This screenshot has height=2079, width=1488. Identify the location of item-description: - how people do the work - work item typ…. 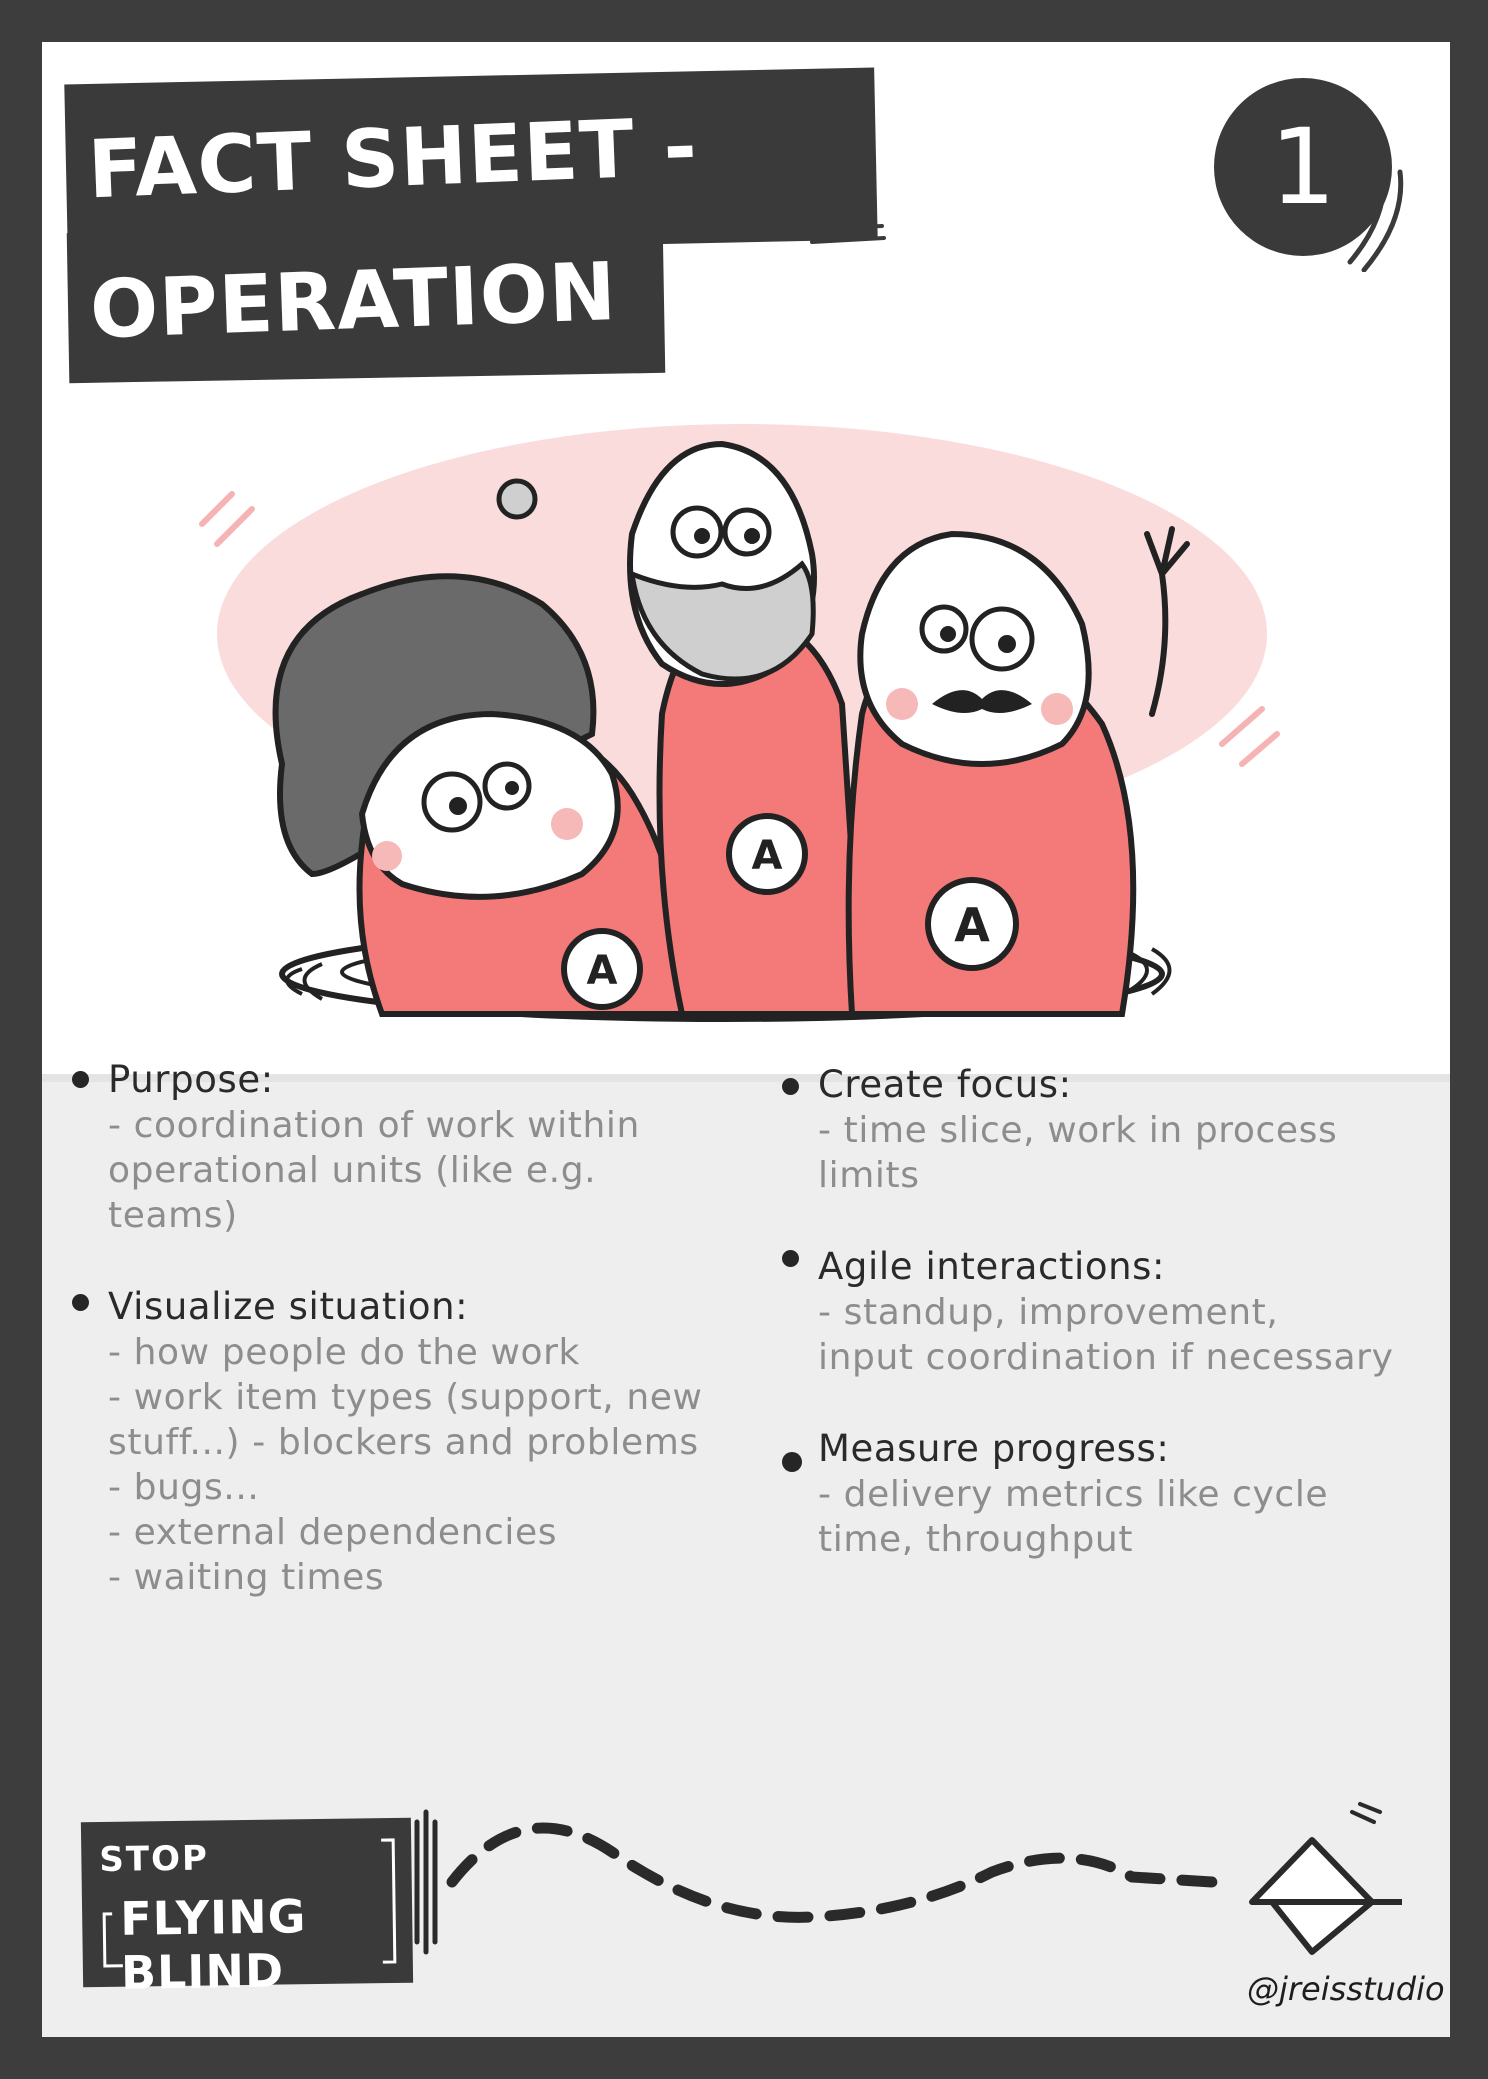
(440, 1465).